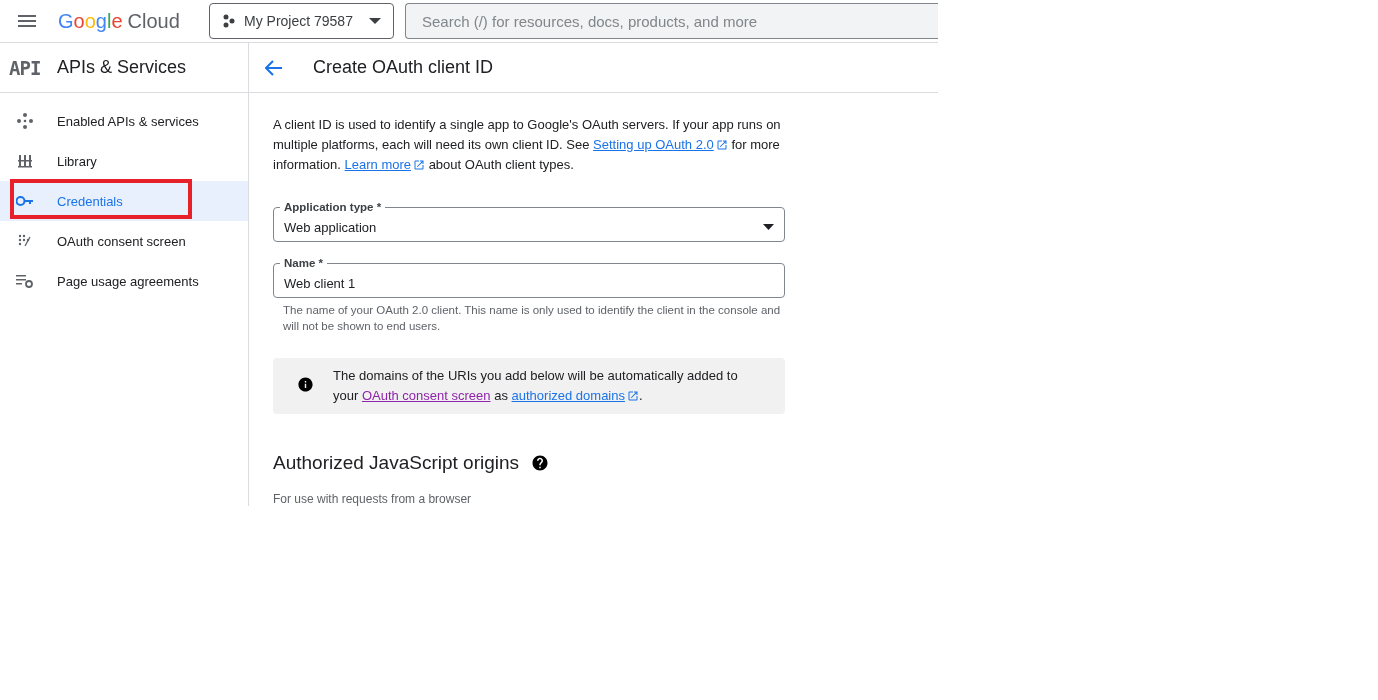 The image size is (1378, 700). Describe the element at coordinates (403, 67) in the screenshot. I see `page-title: Create OAuth client ID` at that location.